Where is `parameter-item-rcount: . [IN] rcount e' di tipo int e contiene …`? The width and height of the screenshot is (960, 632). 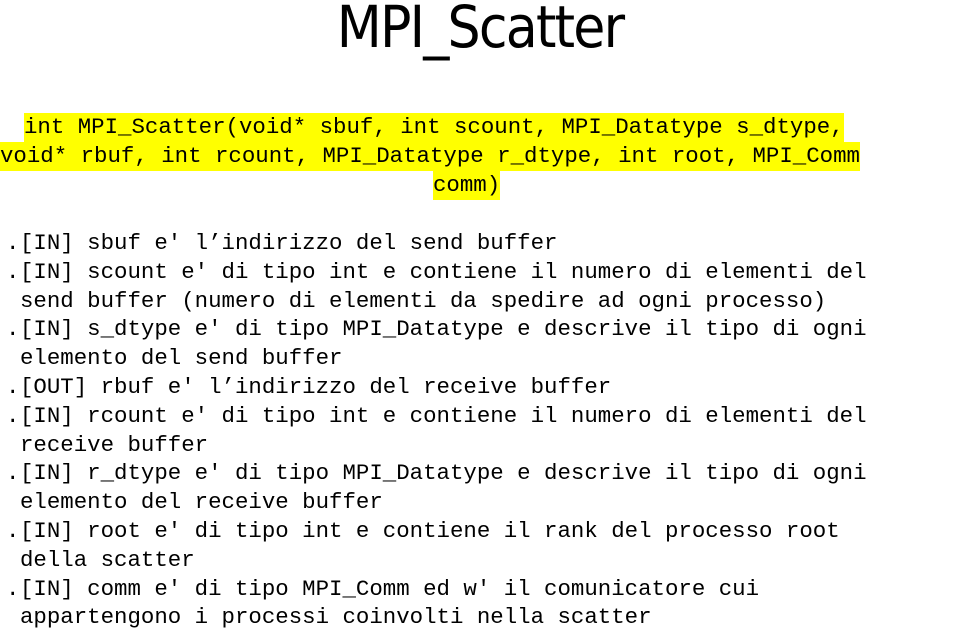 parameter-item-rcount: . [IN] rcount e' di tipo int e contiene … is located at coordinates (480, 431).